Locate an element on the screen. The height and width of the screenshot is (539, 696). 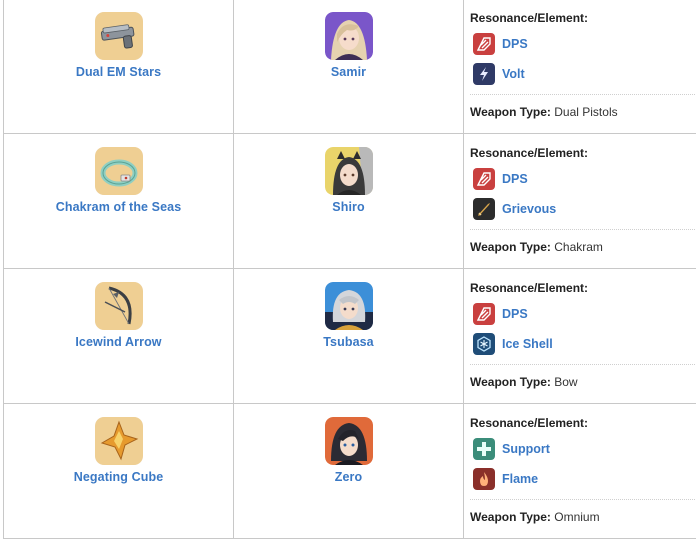
weapon-type-value: Chakram is located at coordinates (578, 247).